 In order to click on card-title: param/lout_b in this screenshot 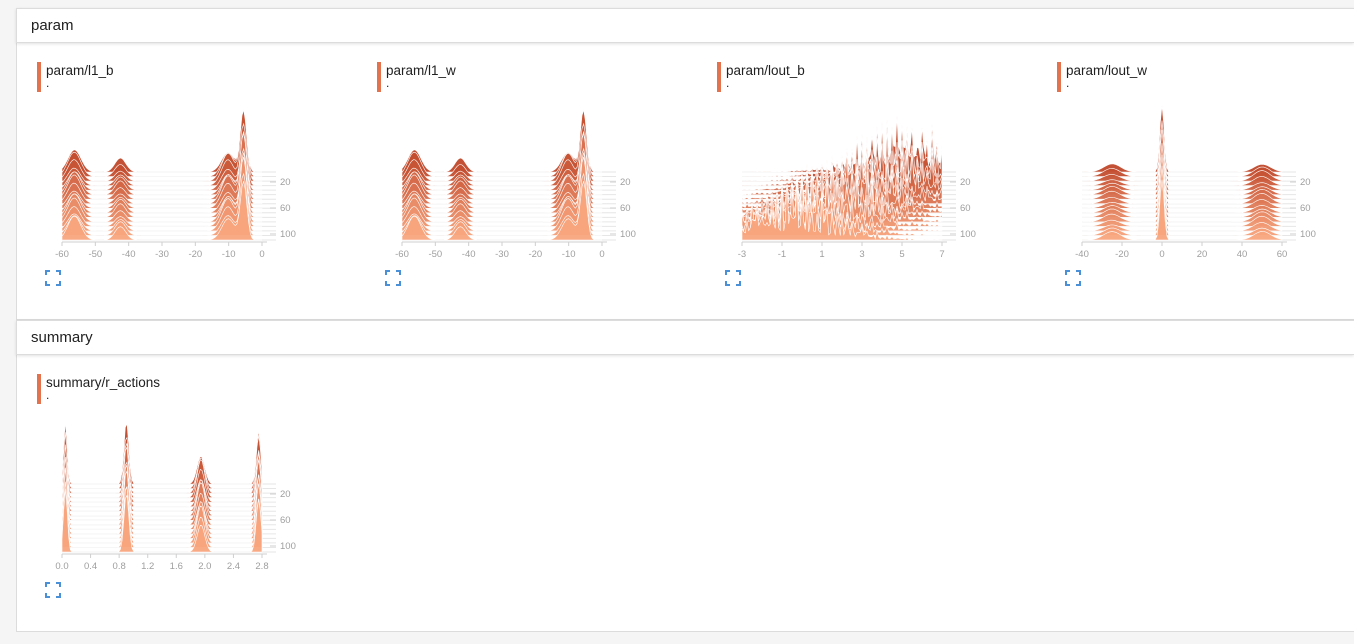, I will do `click(765, 70)`.